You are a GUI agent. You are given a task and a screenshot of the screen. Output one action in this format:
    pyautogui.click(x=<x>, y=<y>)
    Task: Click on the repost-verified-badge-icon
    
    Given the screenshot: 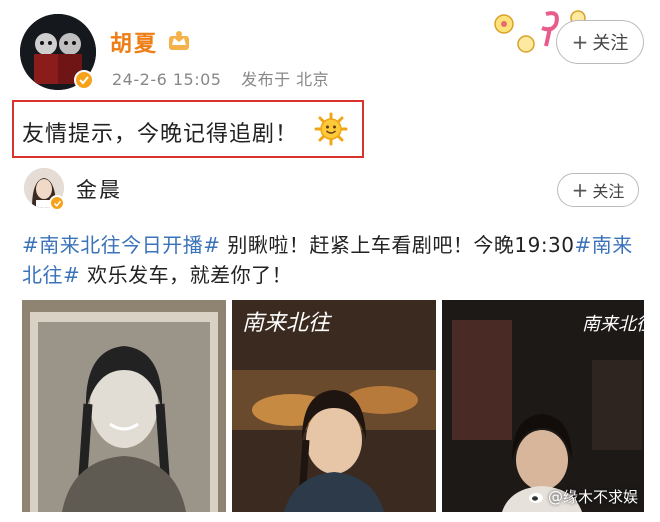 What is the action you would take?
    pyautogui.click(x=57, y=203)
    